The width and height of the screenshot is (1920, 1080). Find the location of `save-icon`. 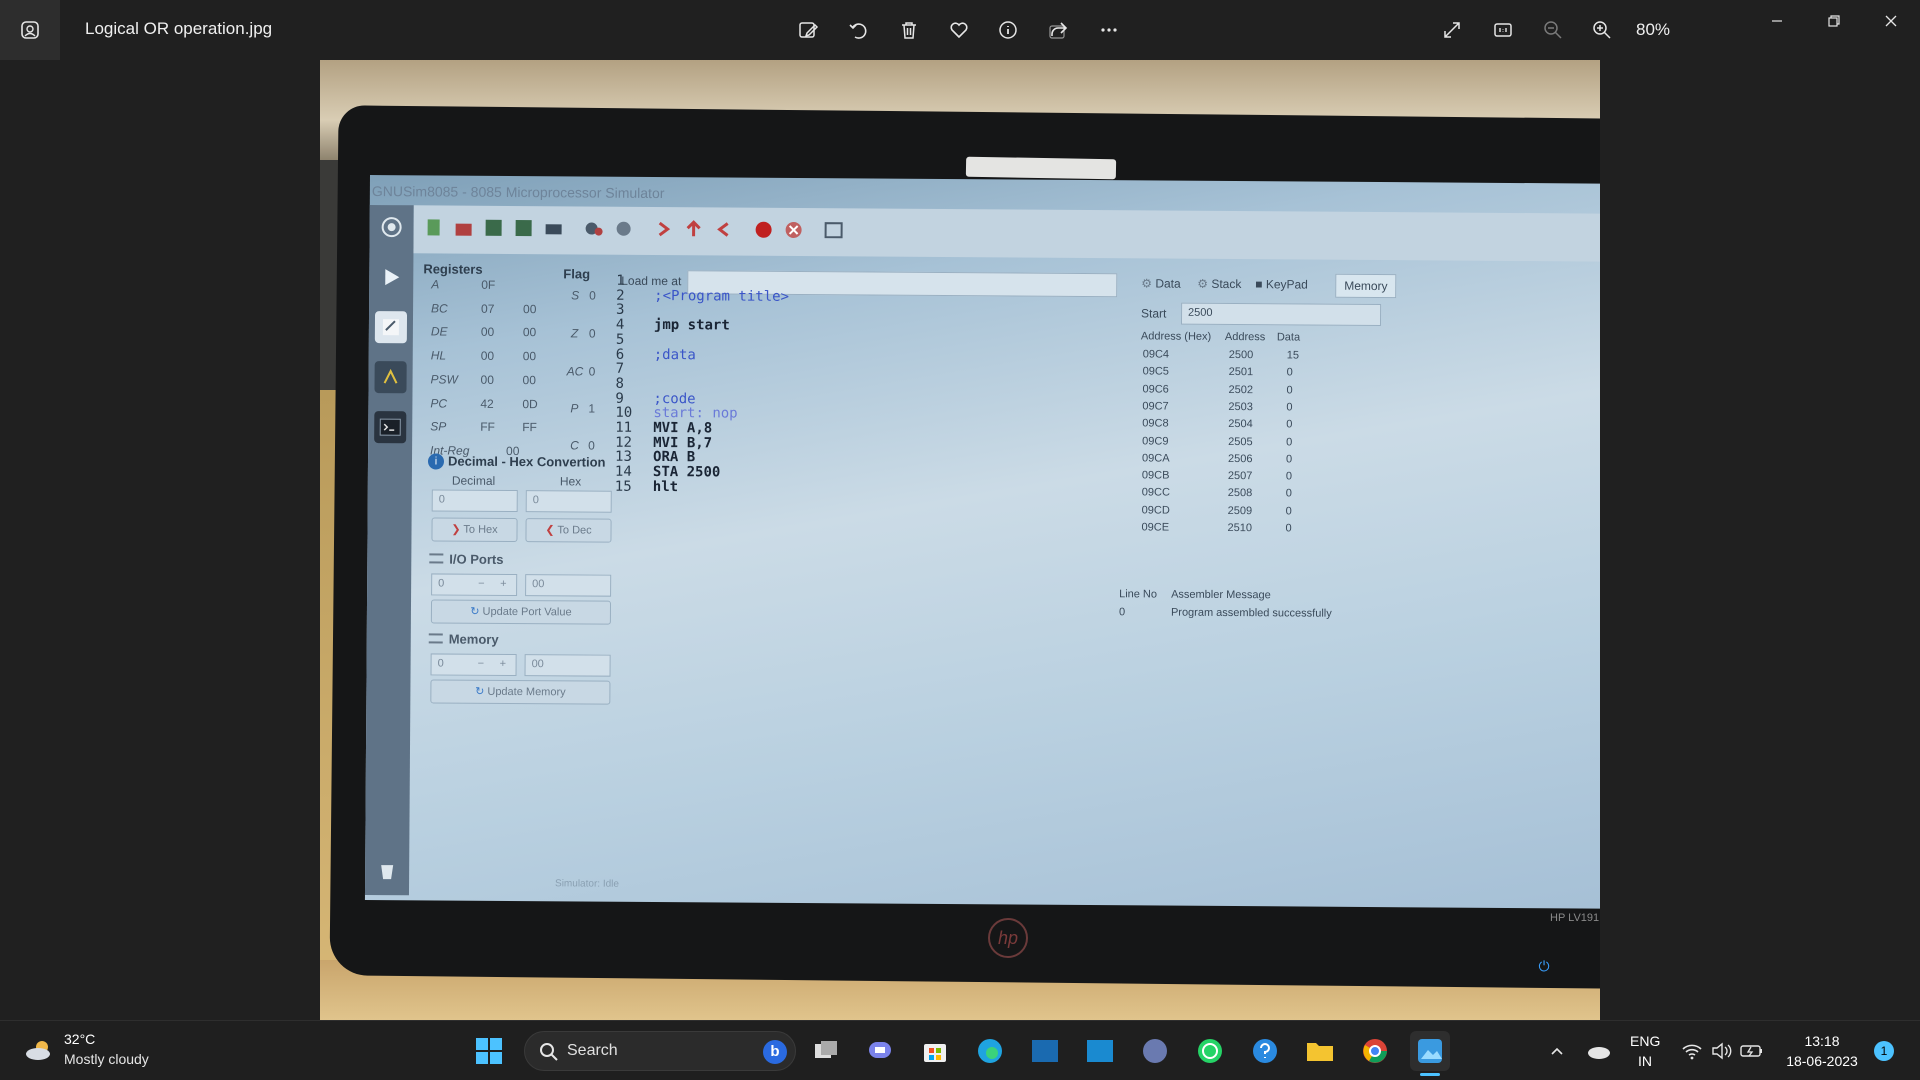

save-icon is located at coordinates (494, 228).